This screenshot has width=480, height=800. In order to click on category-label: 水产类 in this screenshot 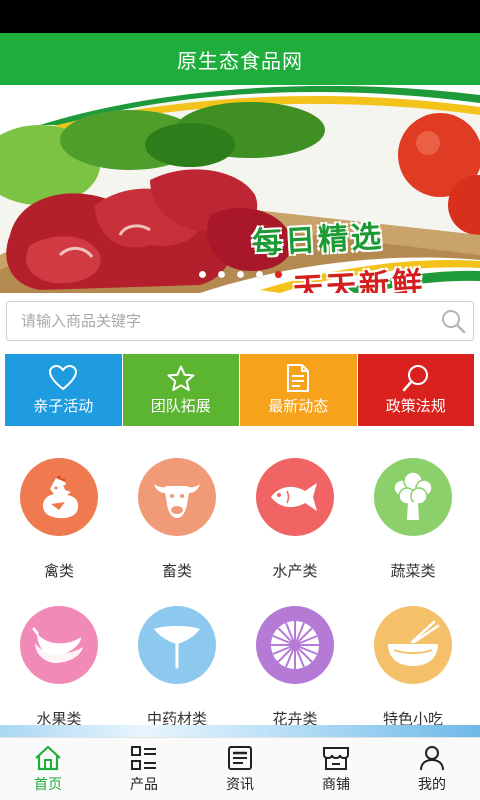, I will do `click(295, 571)`.